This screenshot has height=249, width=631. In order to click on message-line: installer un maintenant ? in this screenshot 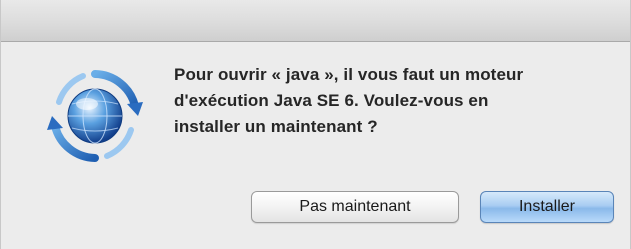, I will do `click(276, 126)`.